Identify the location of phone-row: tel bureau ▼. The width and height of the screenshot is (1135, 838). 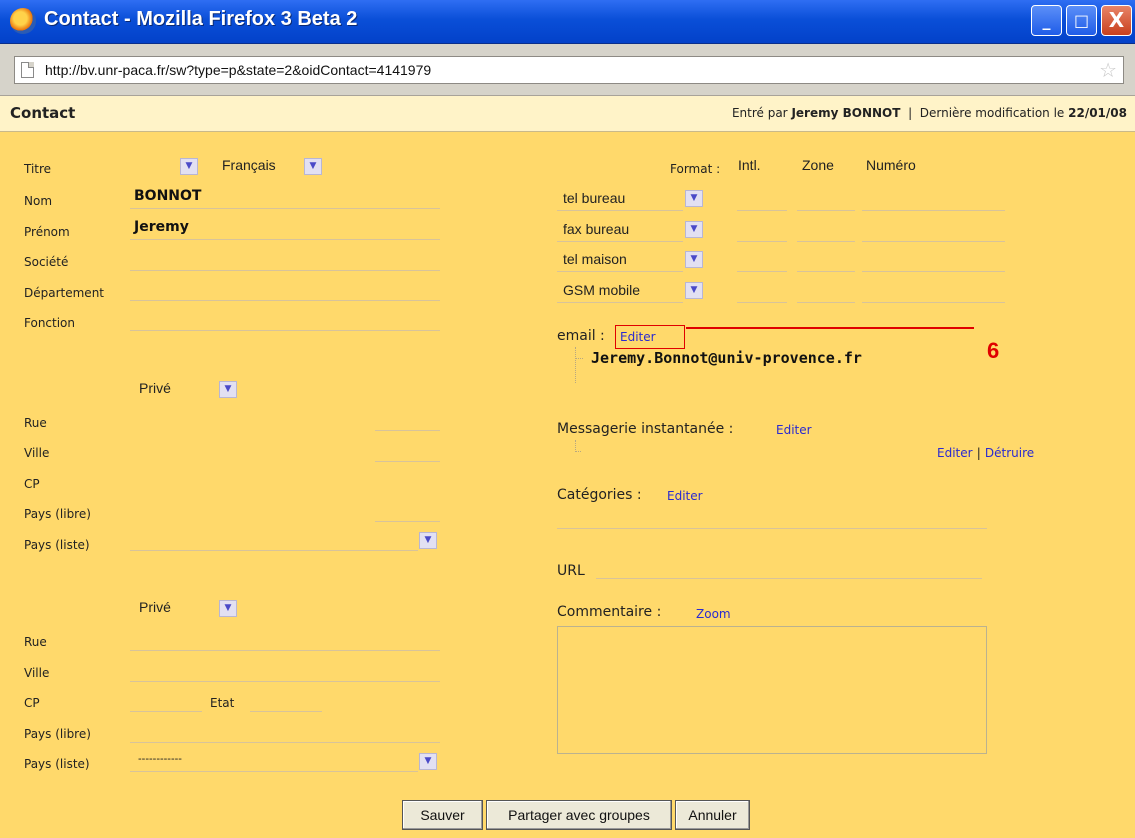
(782, 200).